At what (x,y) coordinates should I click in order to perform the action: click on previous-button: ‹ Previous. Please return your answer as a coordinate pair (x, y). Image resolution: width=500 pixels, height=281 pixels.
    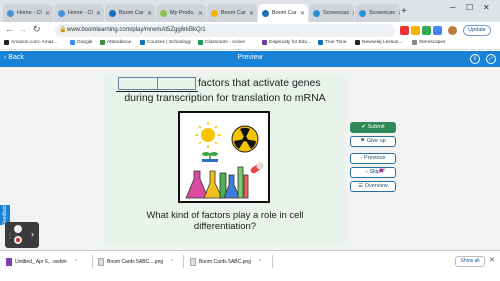
    Looking at the image, I should click on (373, 158).